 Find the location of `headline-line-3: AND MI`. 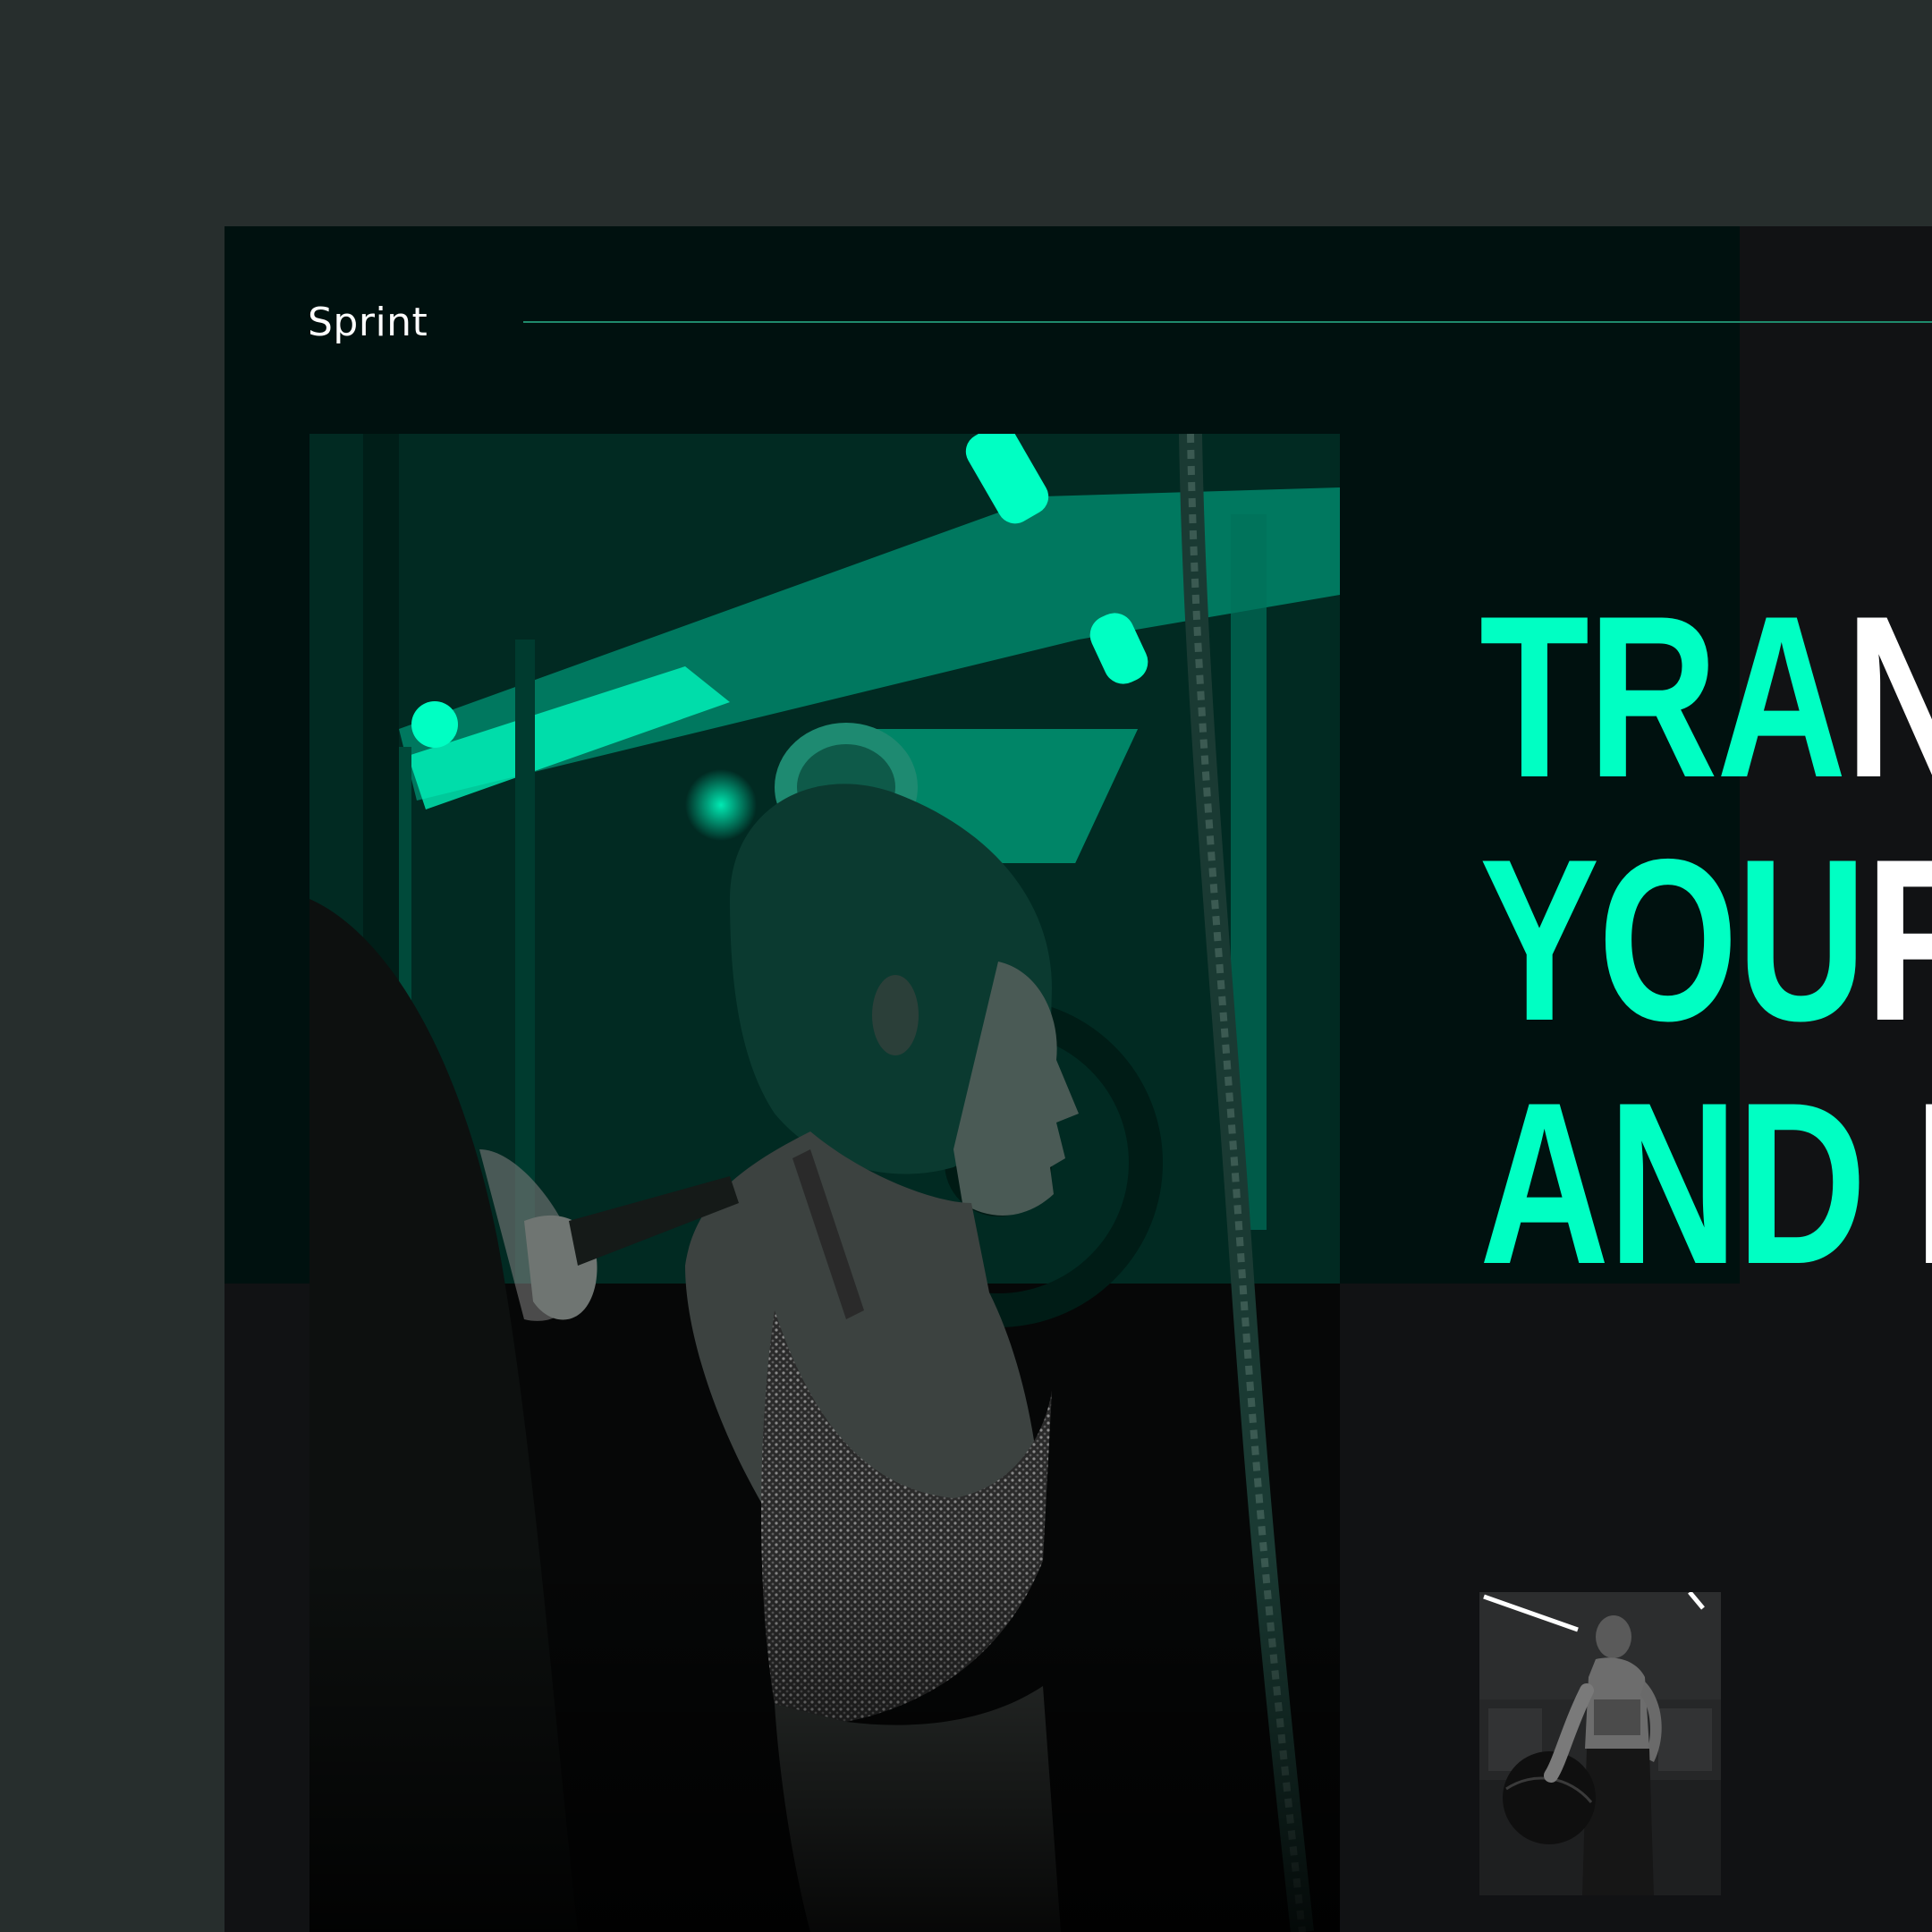

headline-line-3: AND MI is located at coordinates (1705, 1183).